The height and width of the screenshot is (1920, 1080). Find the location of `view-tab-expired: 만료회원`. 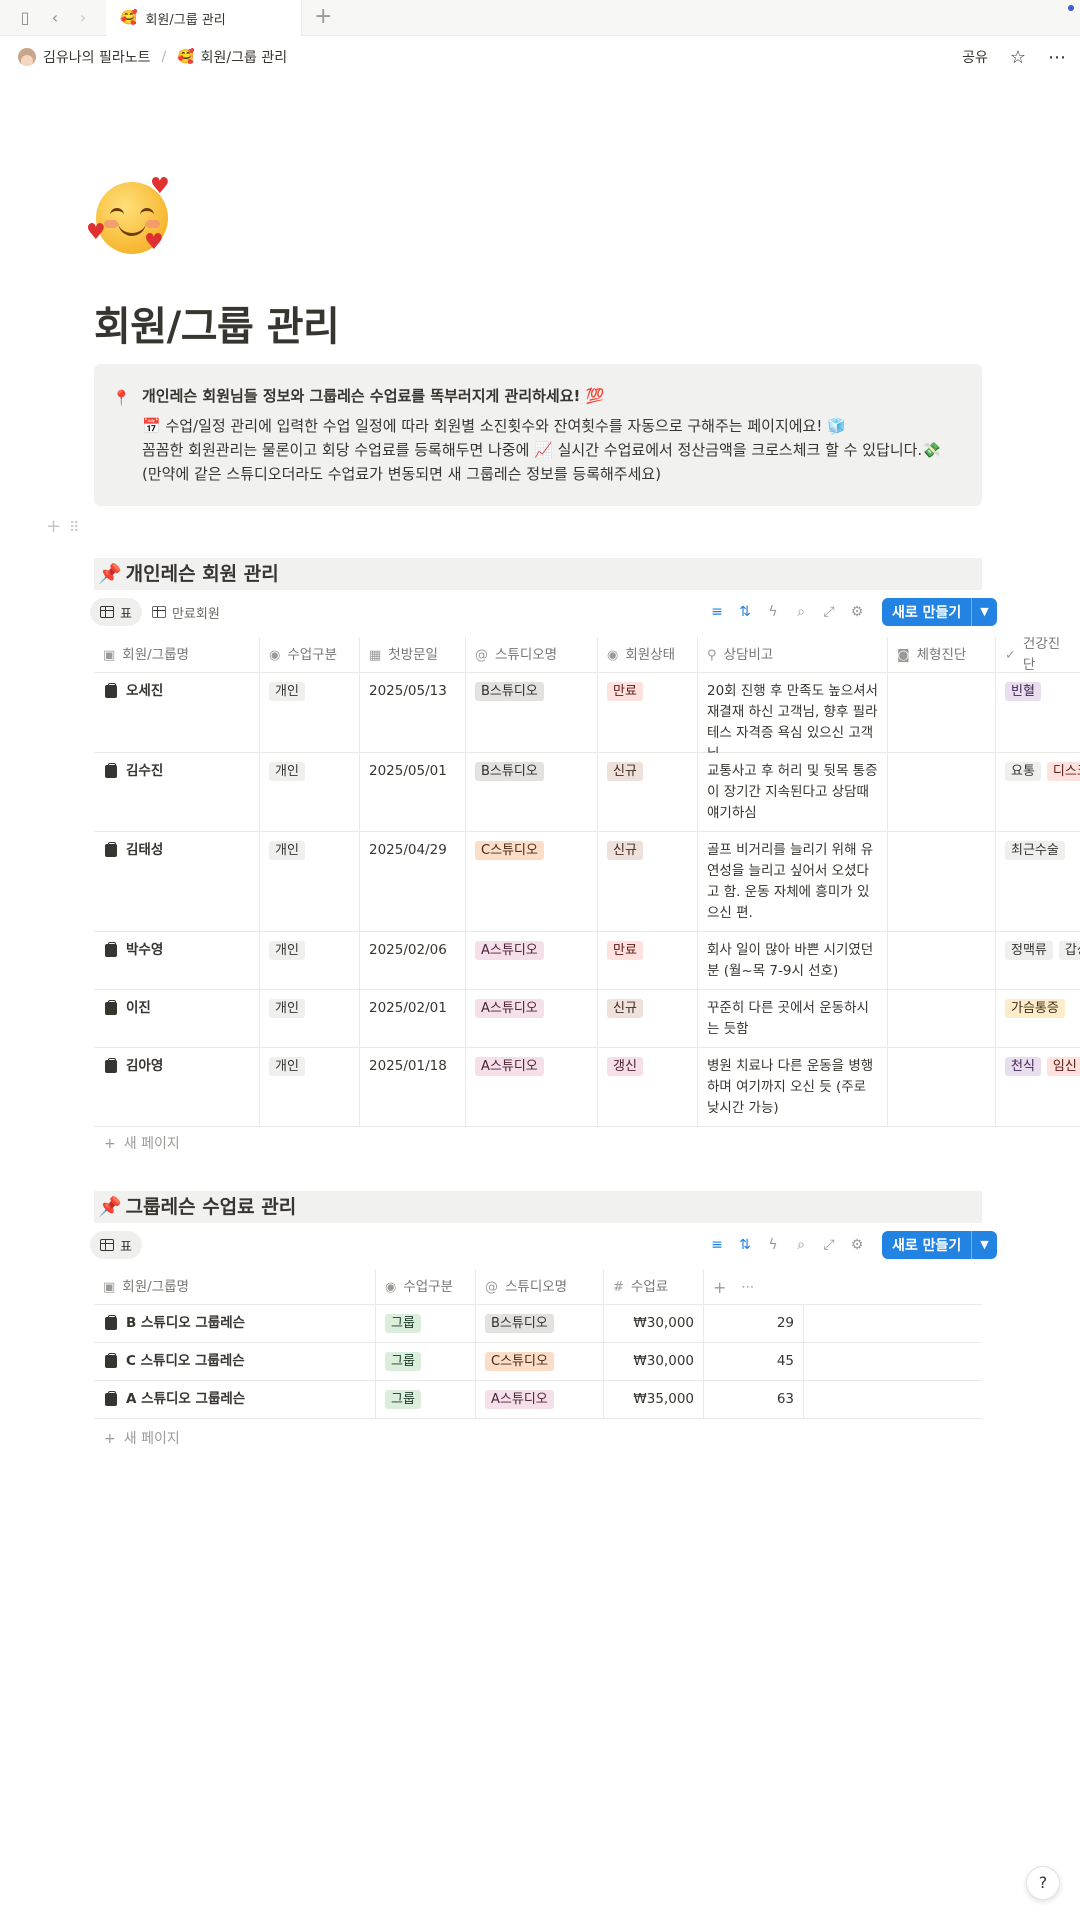

view-tab-expired: 만료회원 is located at coordinates (186, 612).